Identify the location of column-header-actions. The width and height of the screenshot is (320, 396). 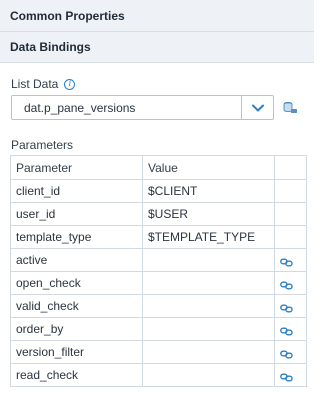
(290, 167).